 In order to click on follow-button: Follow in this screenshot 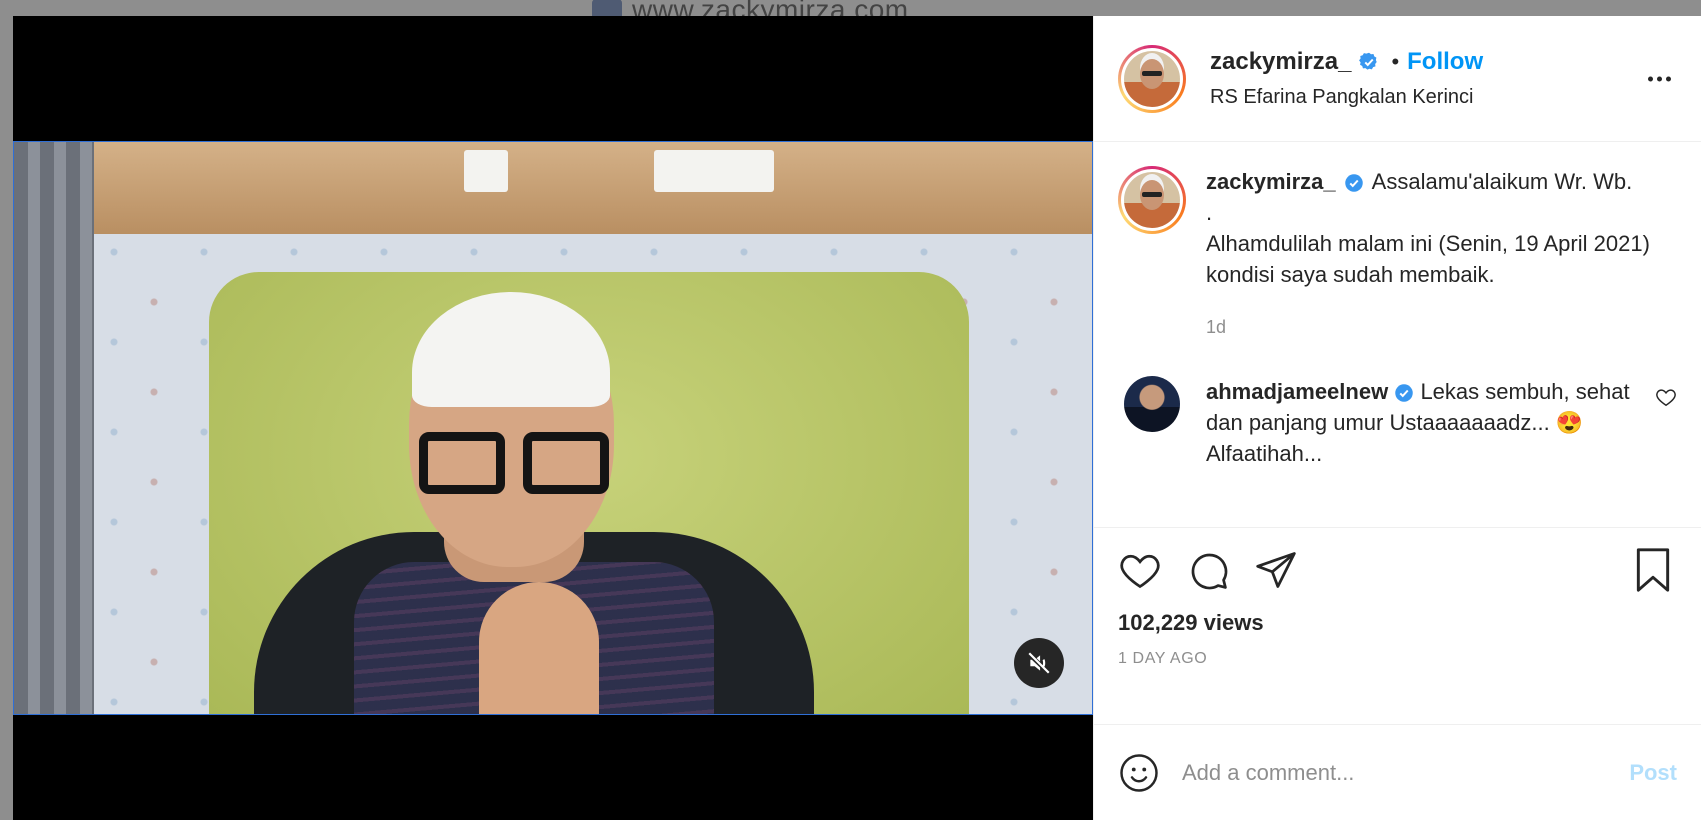, I will do `click(1445, 62)`.